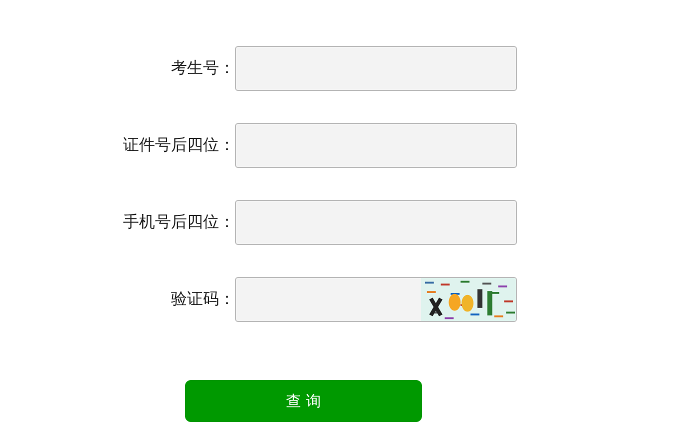 The height and width of the screenshot is (447, 684). What do you see at coordinates (303, 401) in the screenshot?
I see `query-button: 查 询` at bounding box center [303, 401].